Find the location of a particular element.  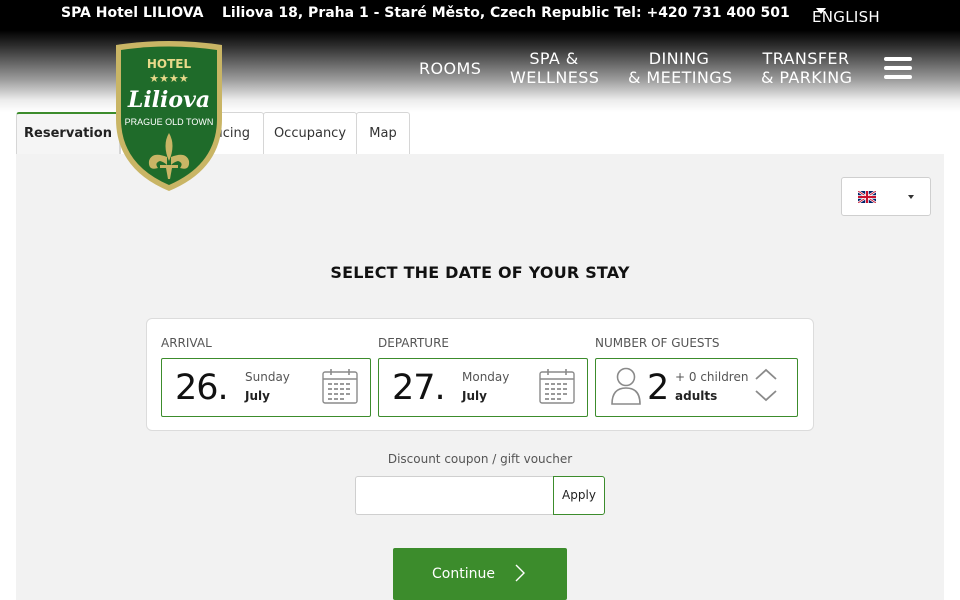

guest-count: 2 is located at coordinates (658, 388).